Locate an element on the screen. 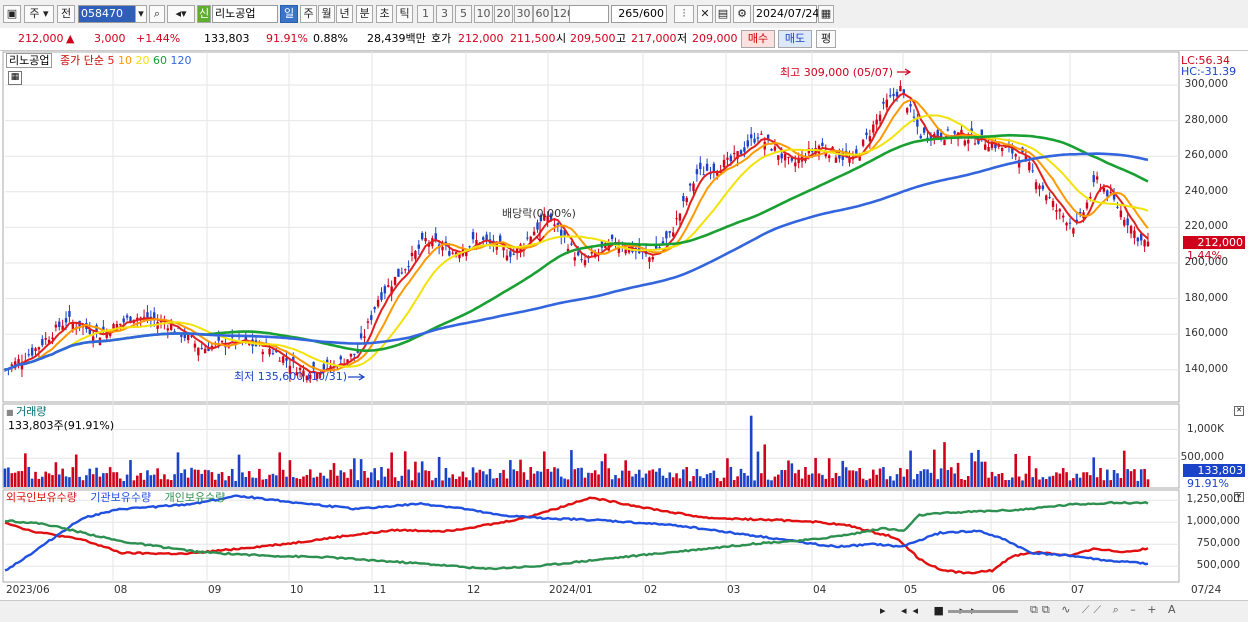 This screenshot has height=622, width=1248. extra-select is located at coordinates (589, 14).